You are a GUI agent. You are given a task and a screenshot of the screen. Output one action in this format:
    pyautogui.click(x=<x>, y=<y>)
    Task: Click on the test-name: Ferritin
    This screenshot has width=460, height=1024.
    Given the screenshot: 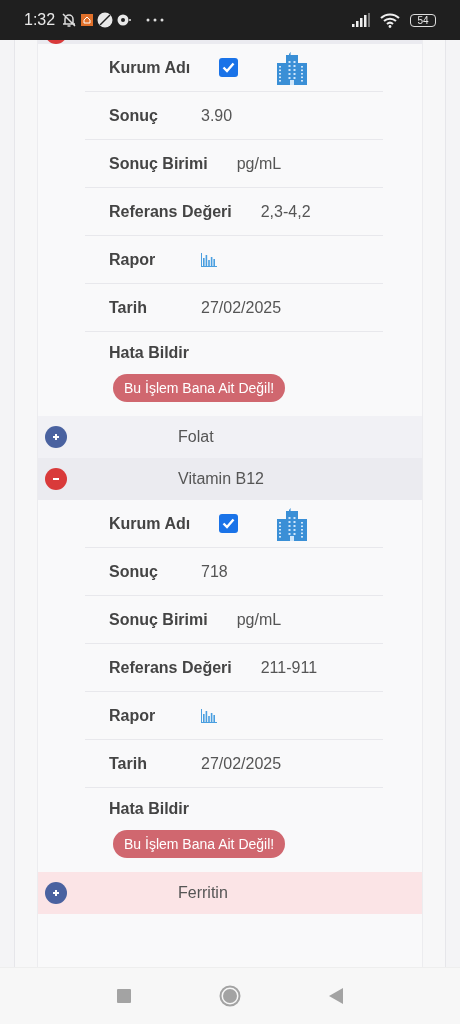 What is the action you would take?
    pyautogui.click(x=203, y=893)
    